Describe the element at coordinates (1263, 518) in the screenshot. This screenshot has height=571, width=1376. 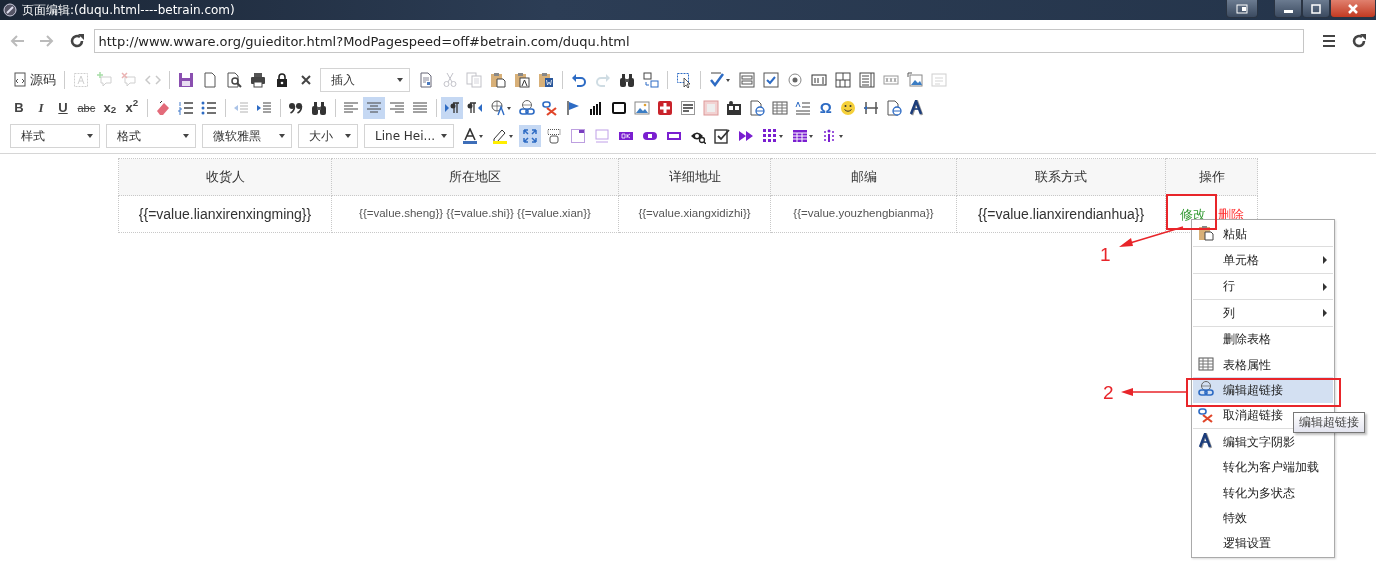
I see `menu-item: 特效` at that location.